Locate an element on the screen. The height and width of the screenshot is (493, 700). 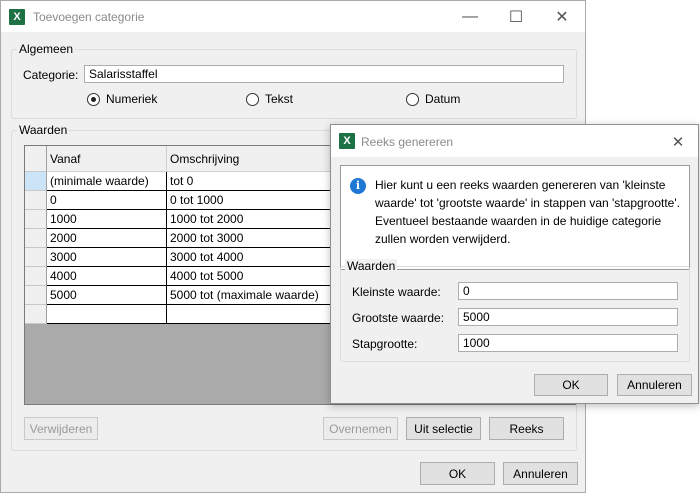
grid-corner is located at coordinates (36, 159).